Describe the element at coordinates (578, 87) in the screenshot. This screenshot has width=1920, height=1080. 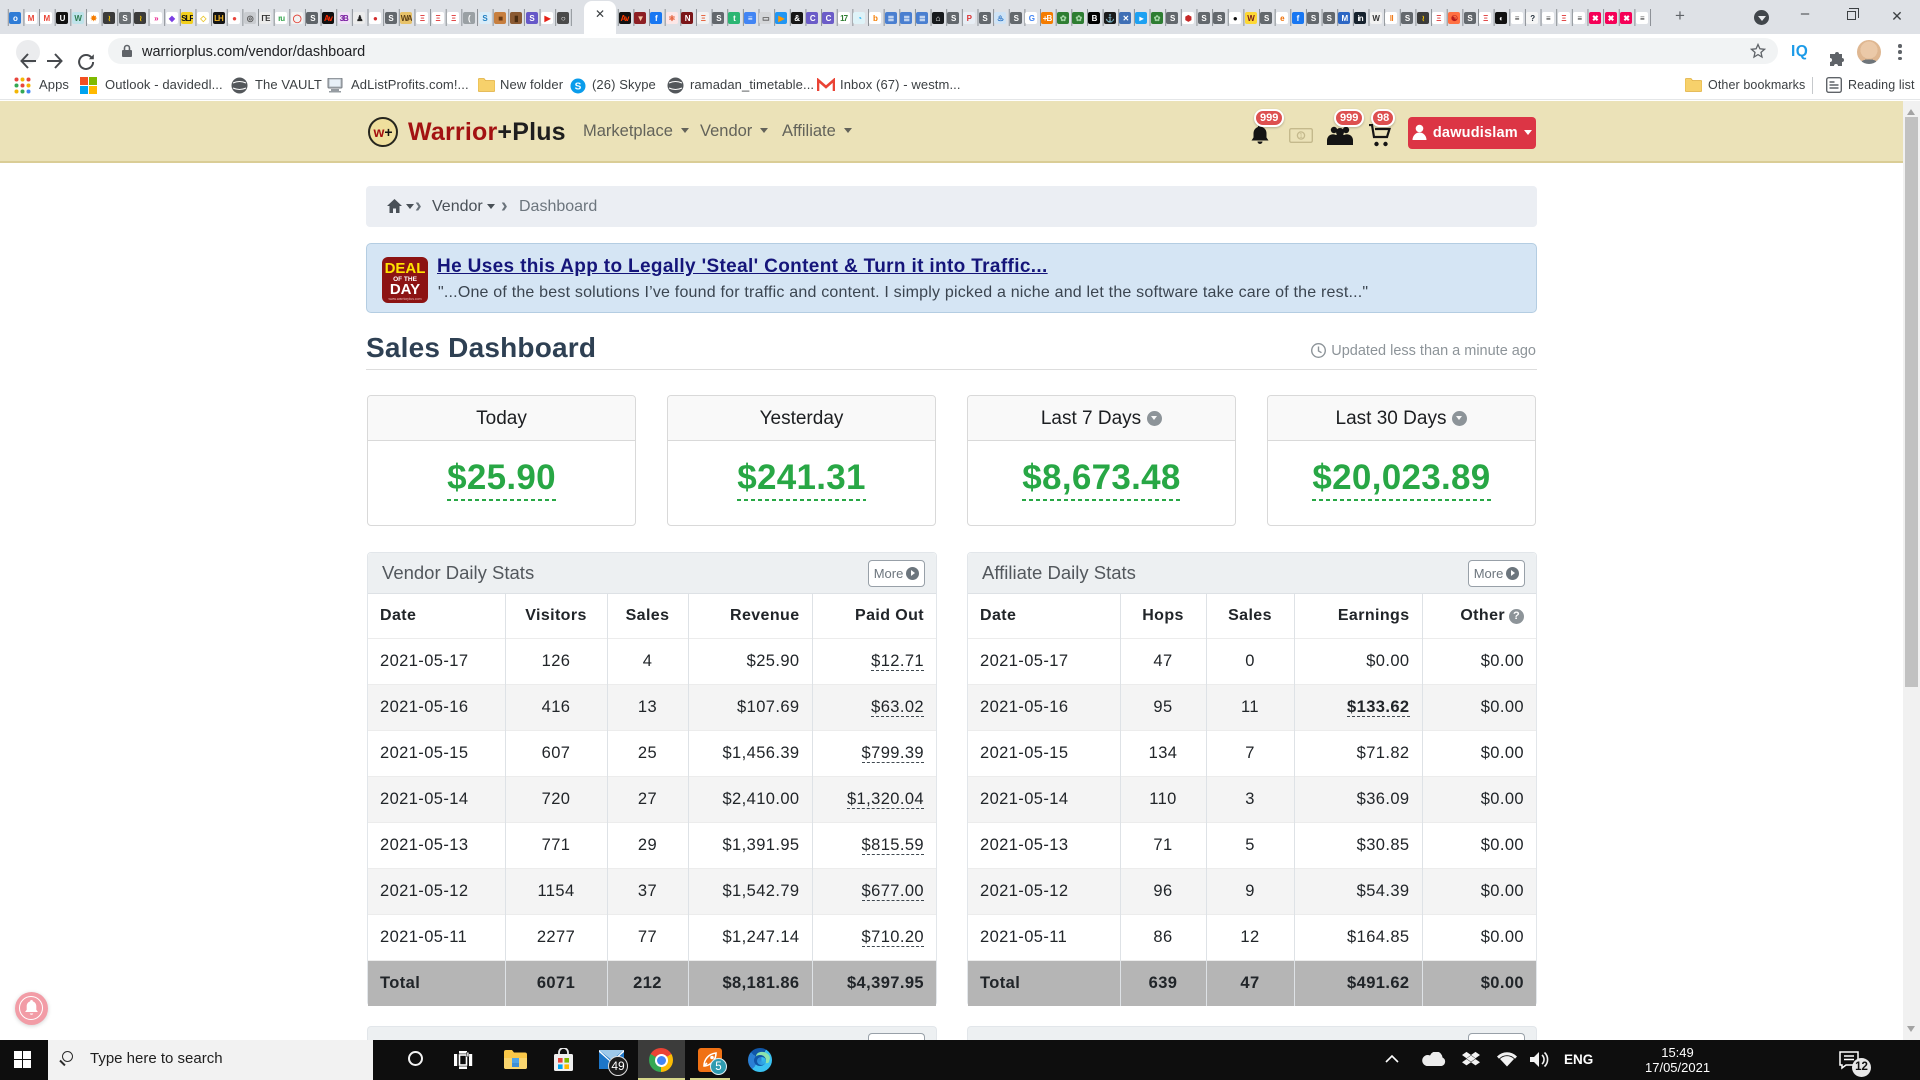
I see `svg-text: S` at that location.